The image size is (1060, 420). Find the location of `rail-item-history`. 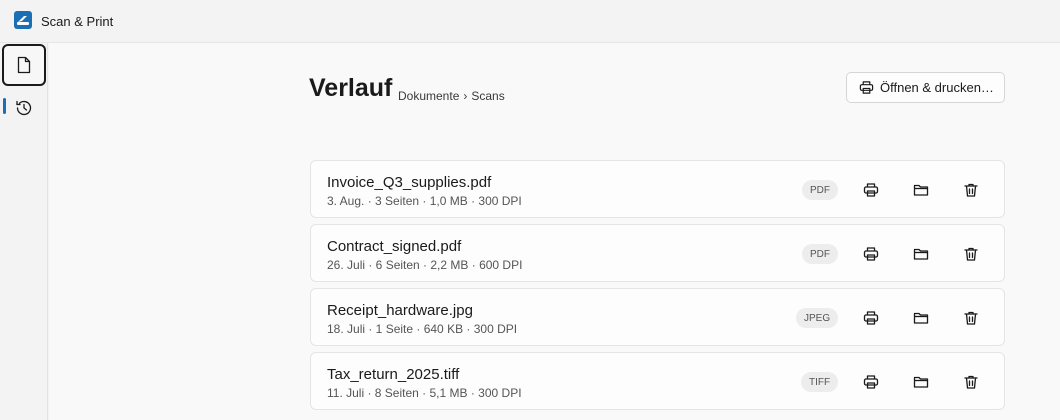

rail-item-history is located at coordinates (24, 108).